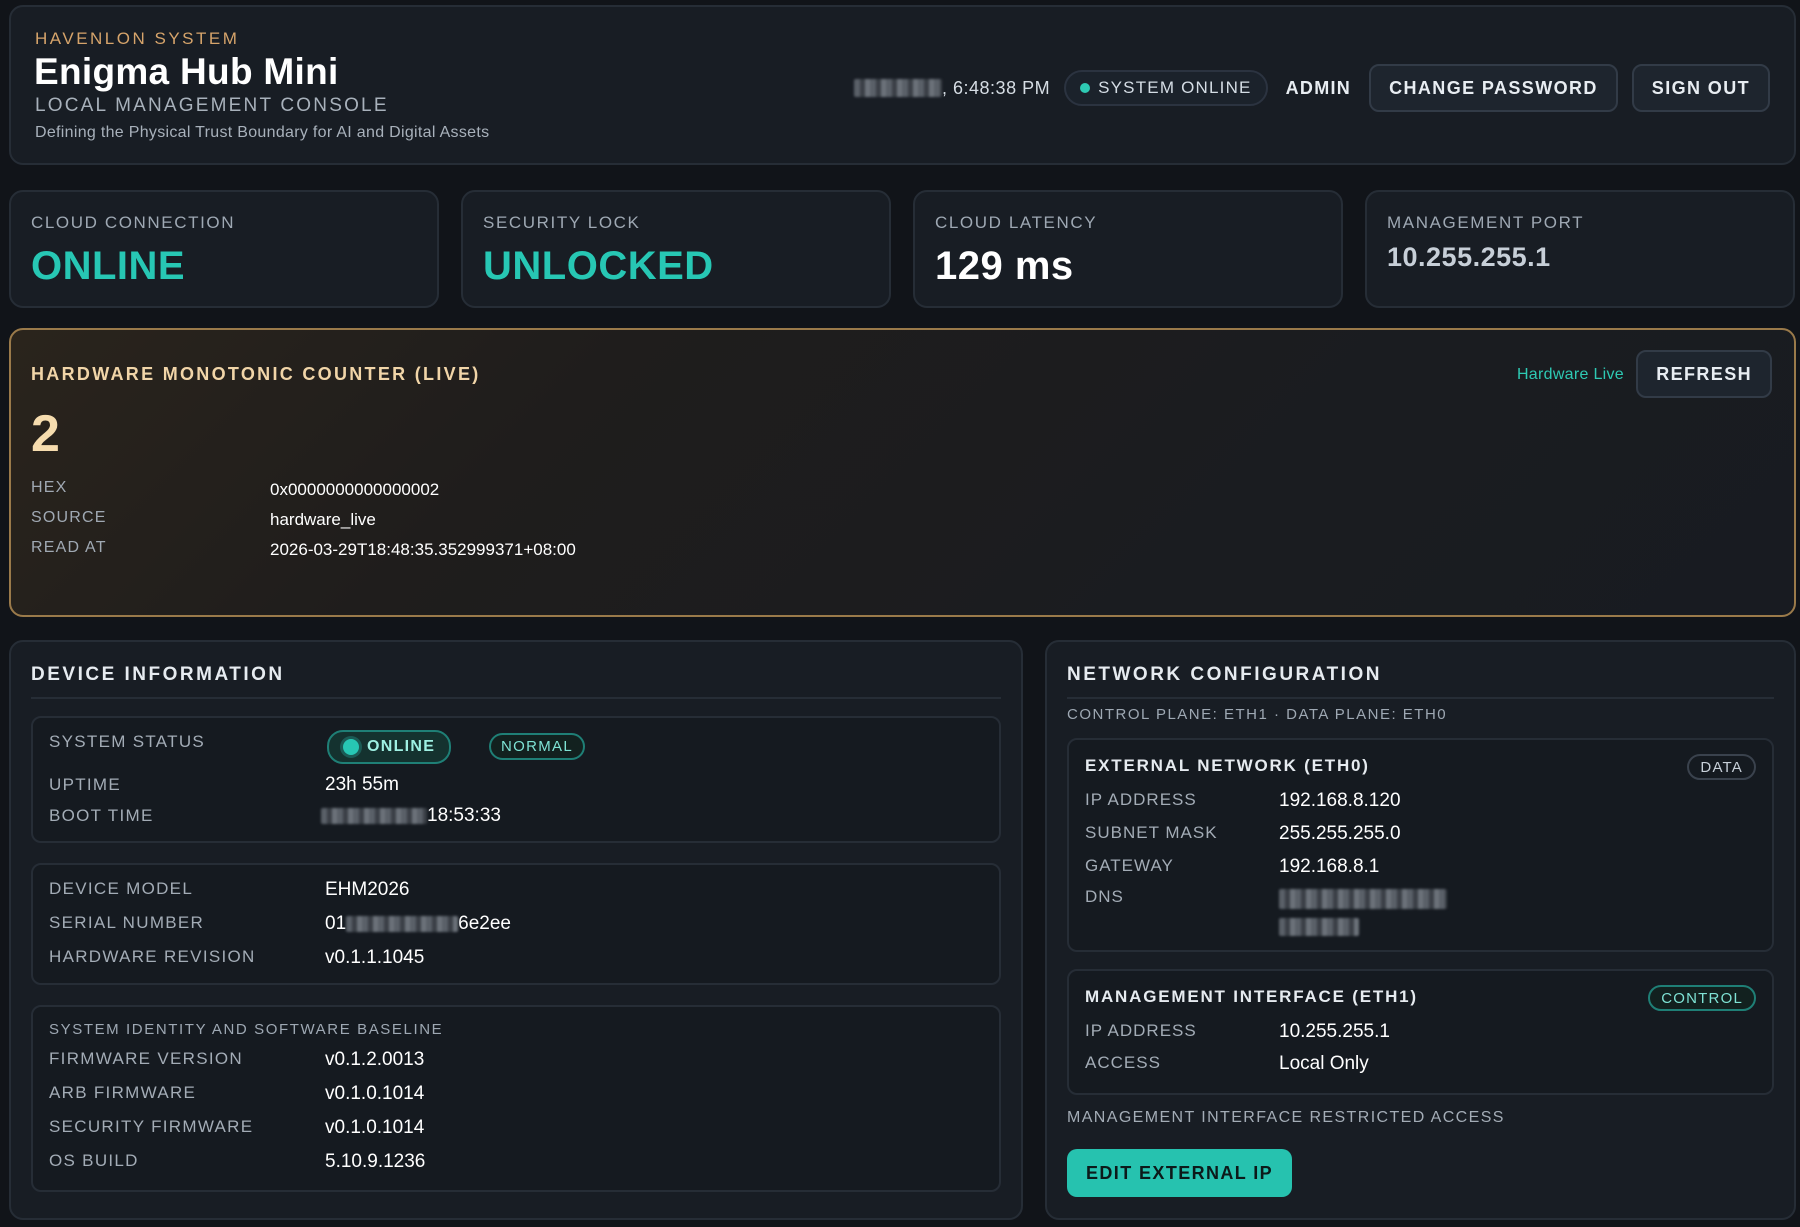 This screenshot has height=1227, width=1800. I want to click on row-value: v0.1.2.0013, so click(375, 1059).